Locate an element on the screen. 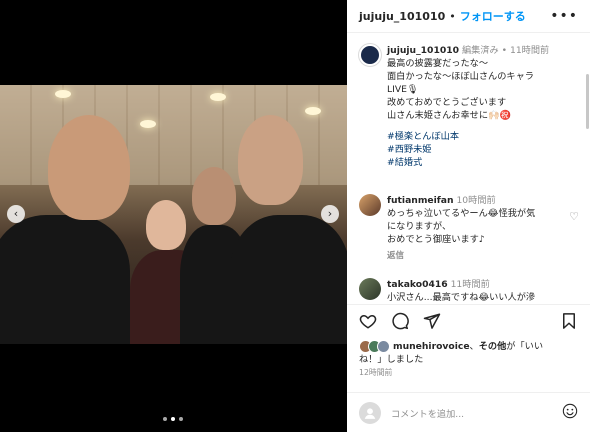 The height and width of the screenshot is (432, 590). comment-username: futianmeifan is located at coordinates (420, 200).